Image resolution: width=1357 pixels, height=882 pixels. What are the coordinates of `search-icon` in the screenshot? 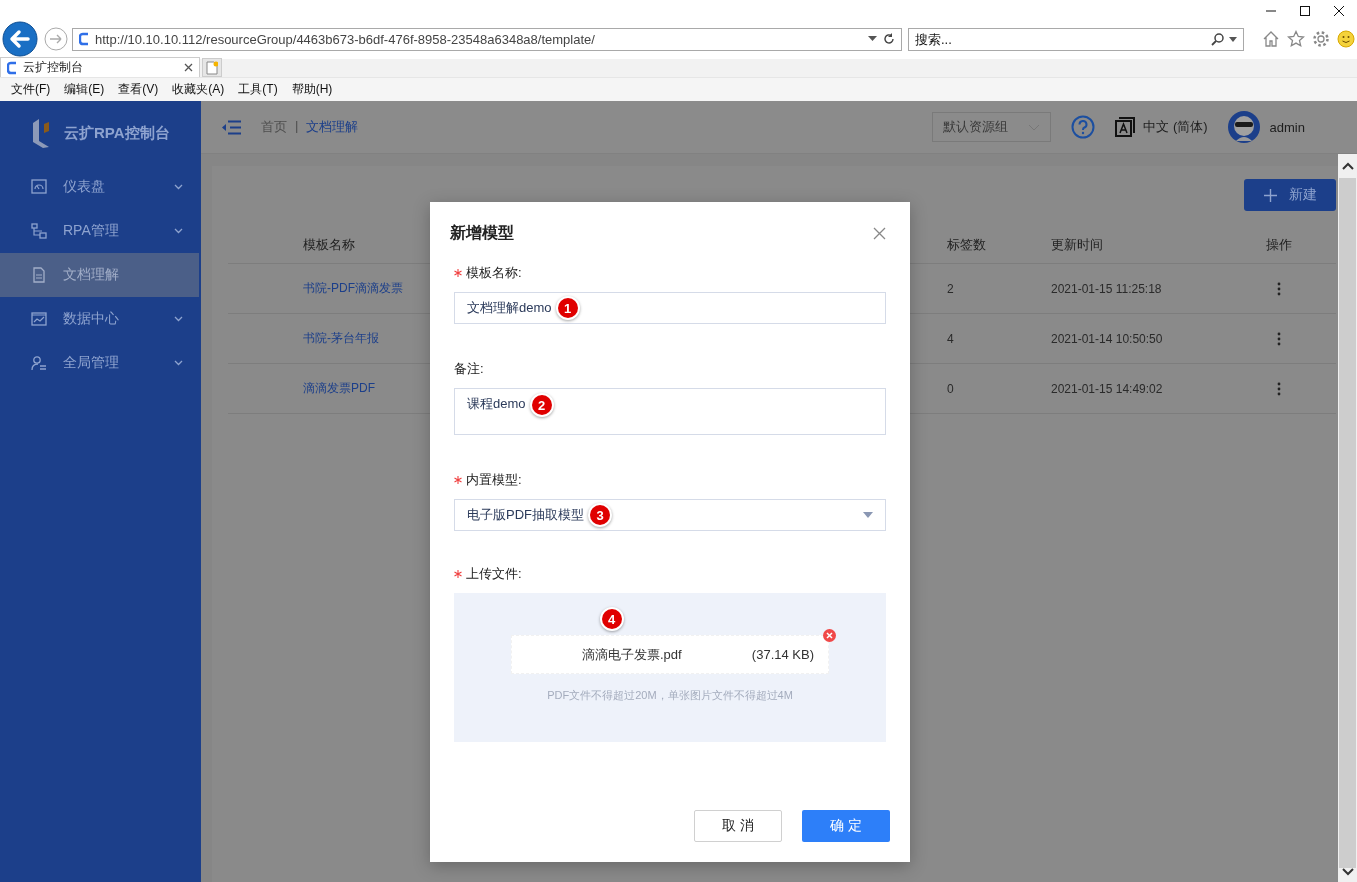 It's located at (1218, 39).